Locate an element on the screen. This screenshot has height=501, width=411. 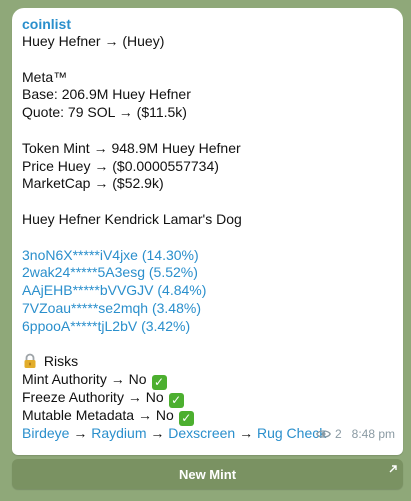
birdeye-link: Birdeye is located at coordinates (45, 433).